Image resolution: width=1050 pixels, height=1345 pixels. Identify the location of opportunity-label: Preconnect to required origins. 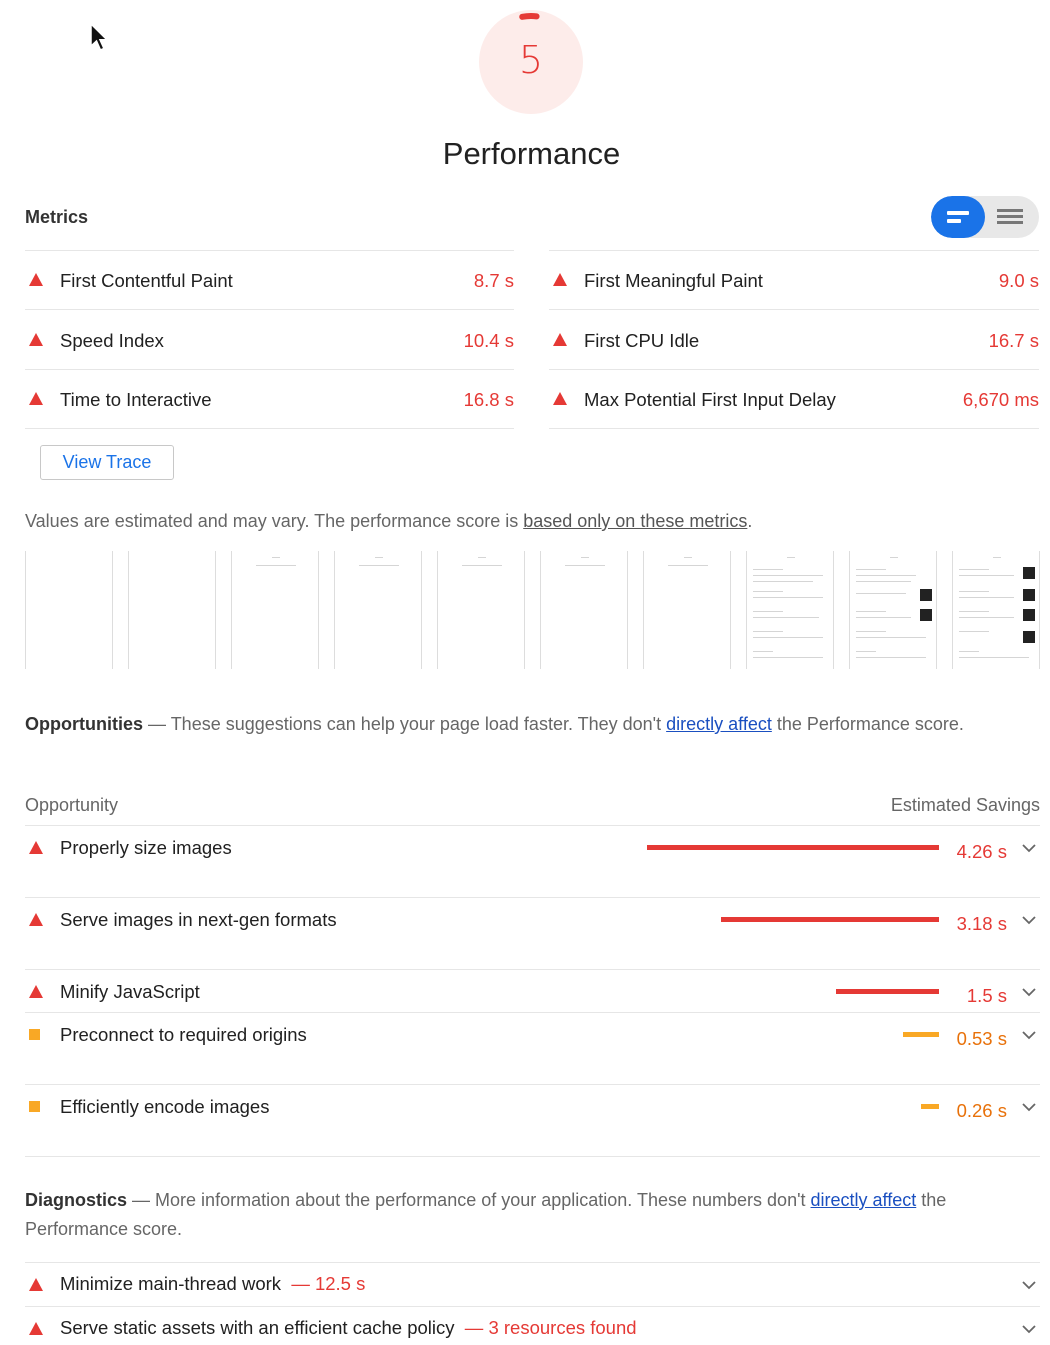
(183, 1034).